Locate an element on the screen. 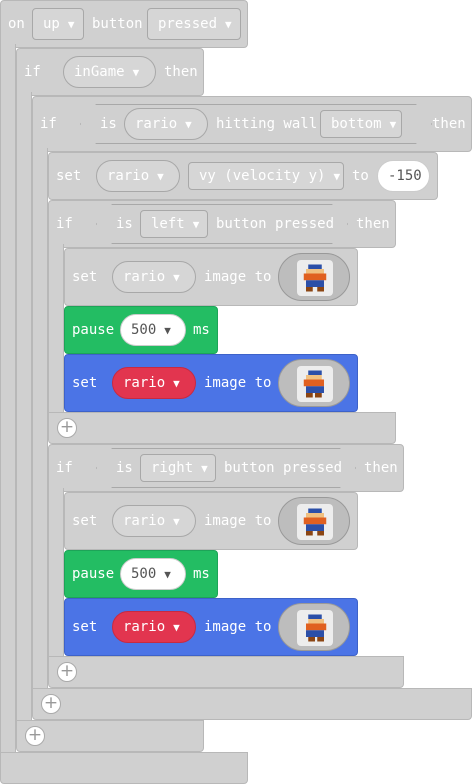  ingame-variable: inGame ▼ is located at coordinates (109, 72).